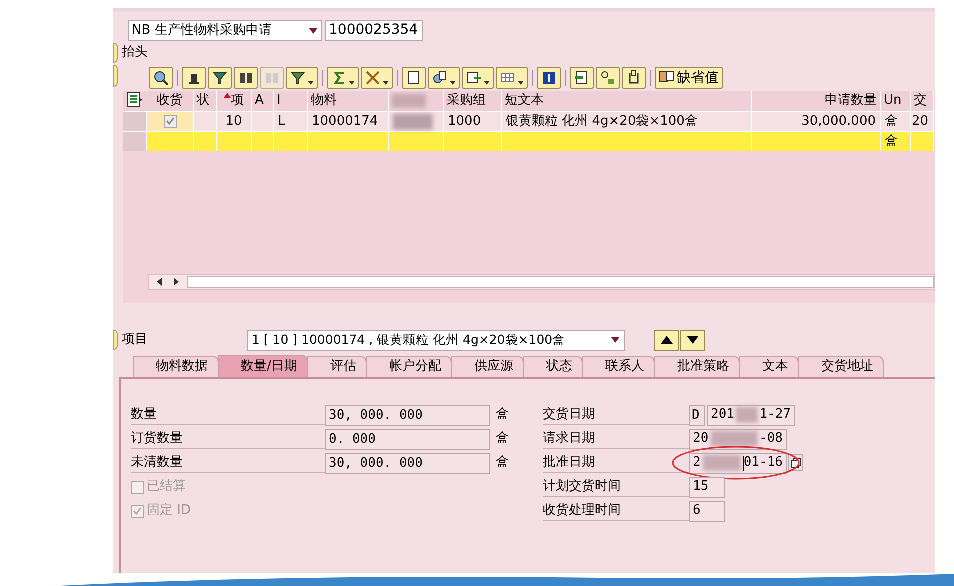 This screenshot has height=586, width=954. I want to click on triangle-up-icon, so click(666, 340).